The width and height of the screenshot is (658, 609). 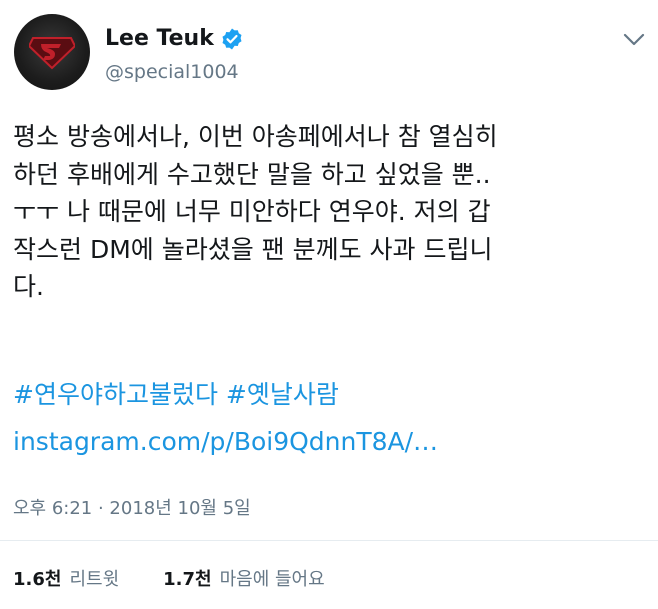 What do you see at coordinates (634, 40) in the screenshot?
I see `chevron-down-icon` at bounding box center [634, 40].